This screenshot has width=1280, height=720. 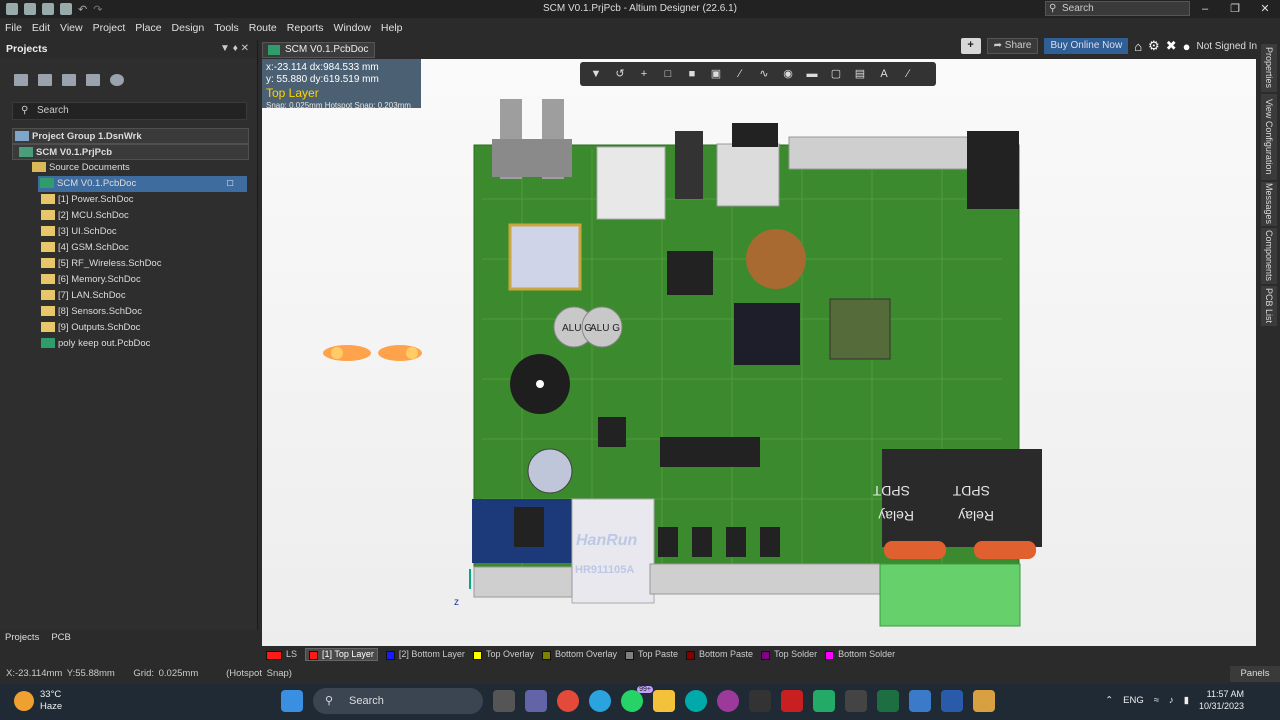 I want to click on tree-item-project: SCM V0.1.PrjPcb, so click(x=130, y=152).